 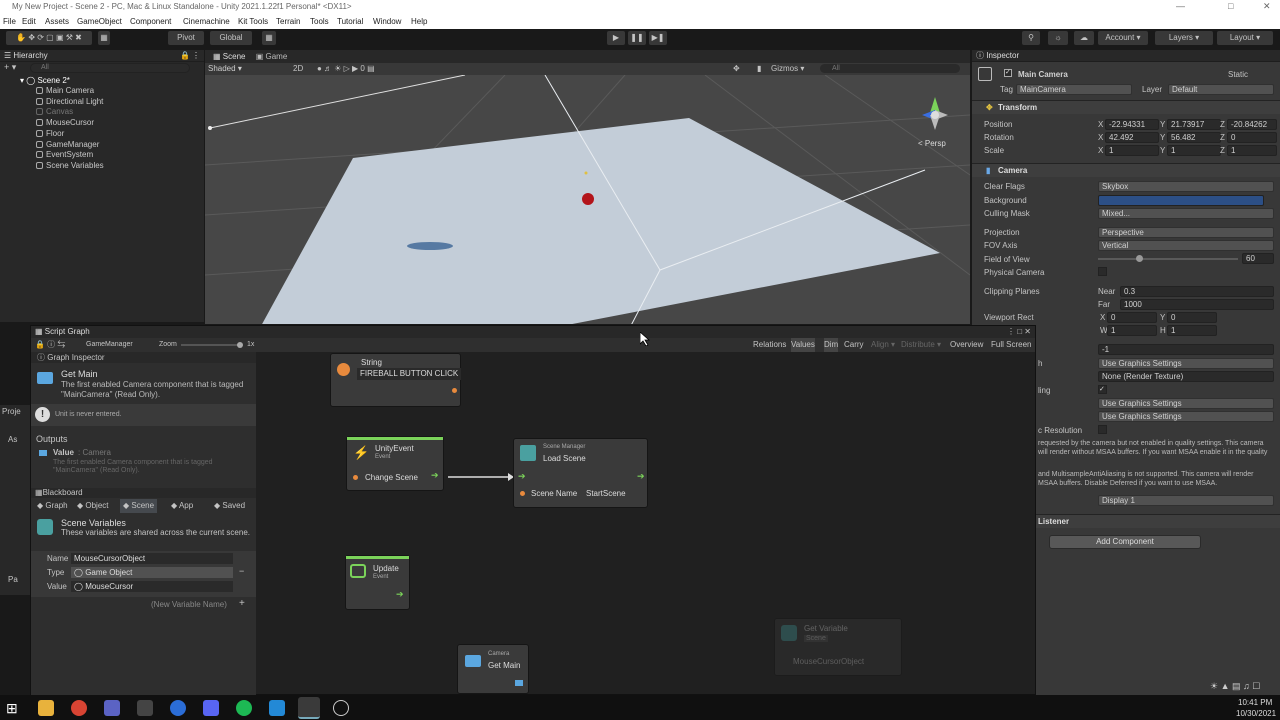 I want to click on near-field: 0.3, so click(x=1197, y=291).